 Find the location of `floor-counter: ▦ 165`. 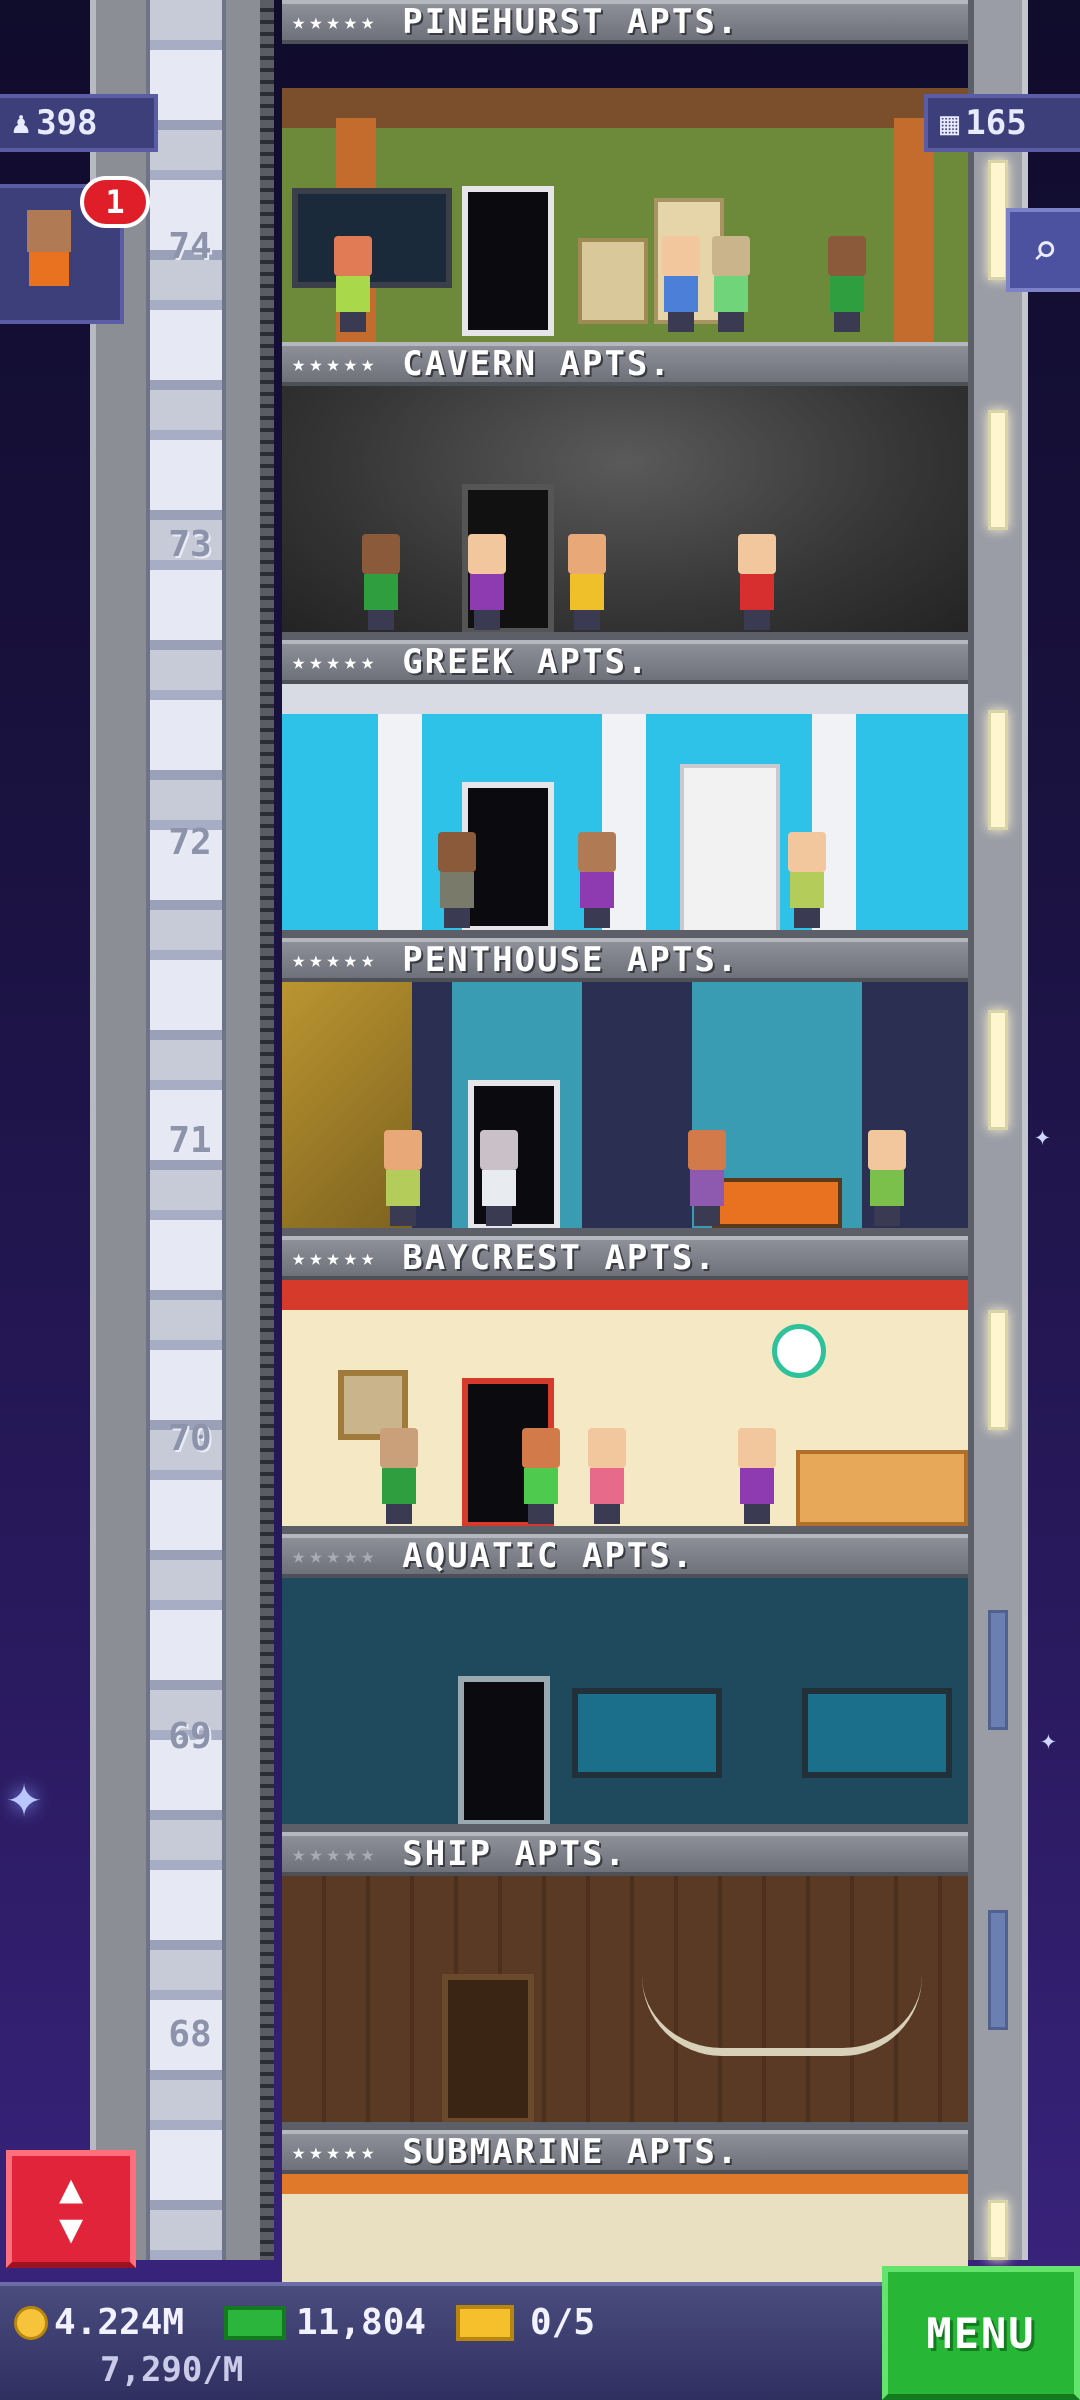

floor-counter: ▦ 165 is located at coordinates (1002, 123).